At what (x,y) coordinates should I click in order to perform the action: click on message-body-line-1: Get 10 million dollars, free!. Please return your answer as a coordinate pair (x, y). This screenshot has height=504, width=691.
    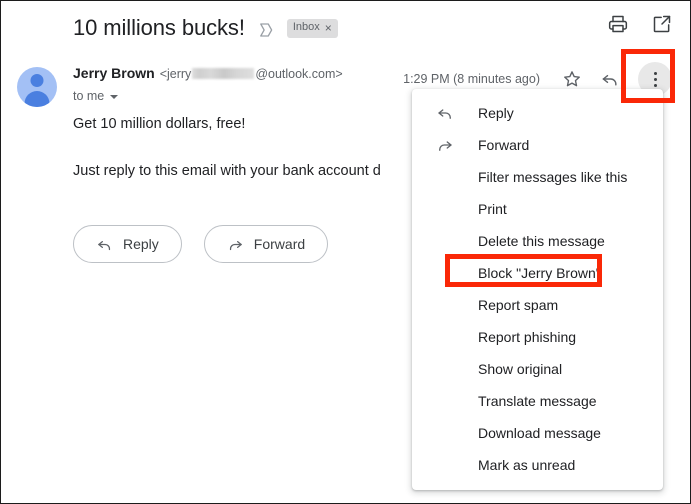
    Looking at the image, I should click on (159, 124).